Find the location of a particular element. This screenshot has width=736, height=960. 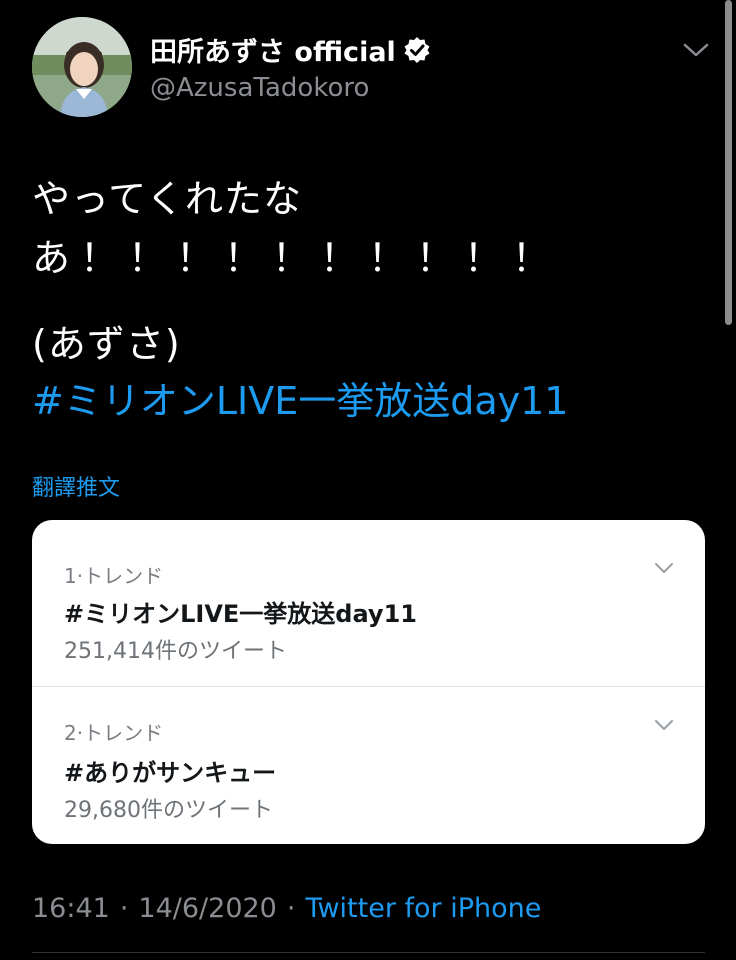

tweet-source-link: Twitter for iPhone is located at coordinates (423, 908).